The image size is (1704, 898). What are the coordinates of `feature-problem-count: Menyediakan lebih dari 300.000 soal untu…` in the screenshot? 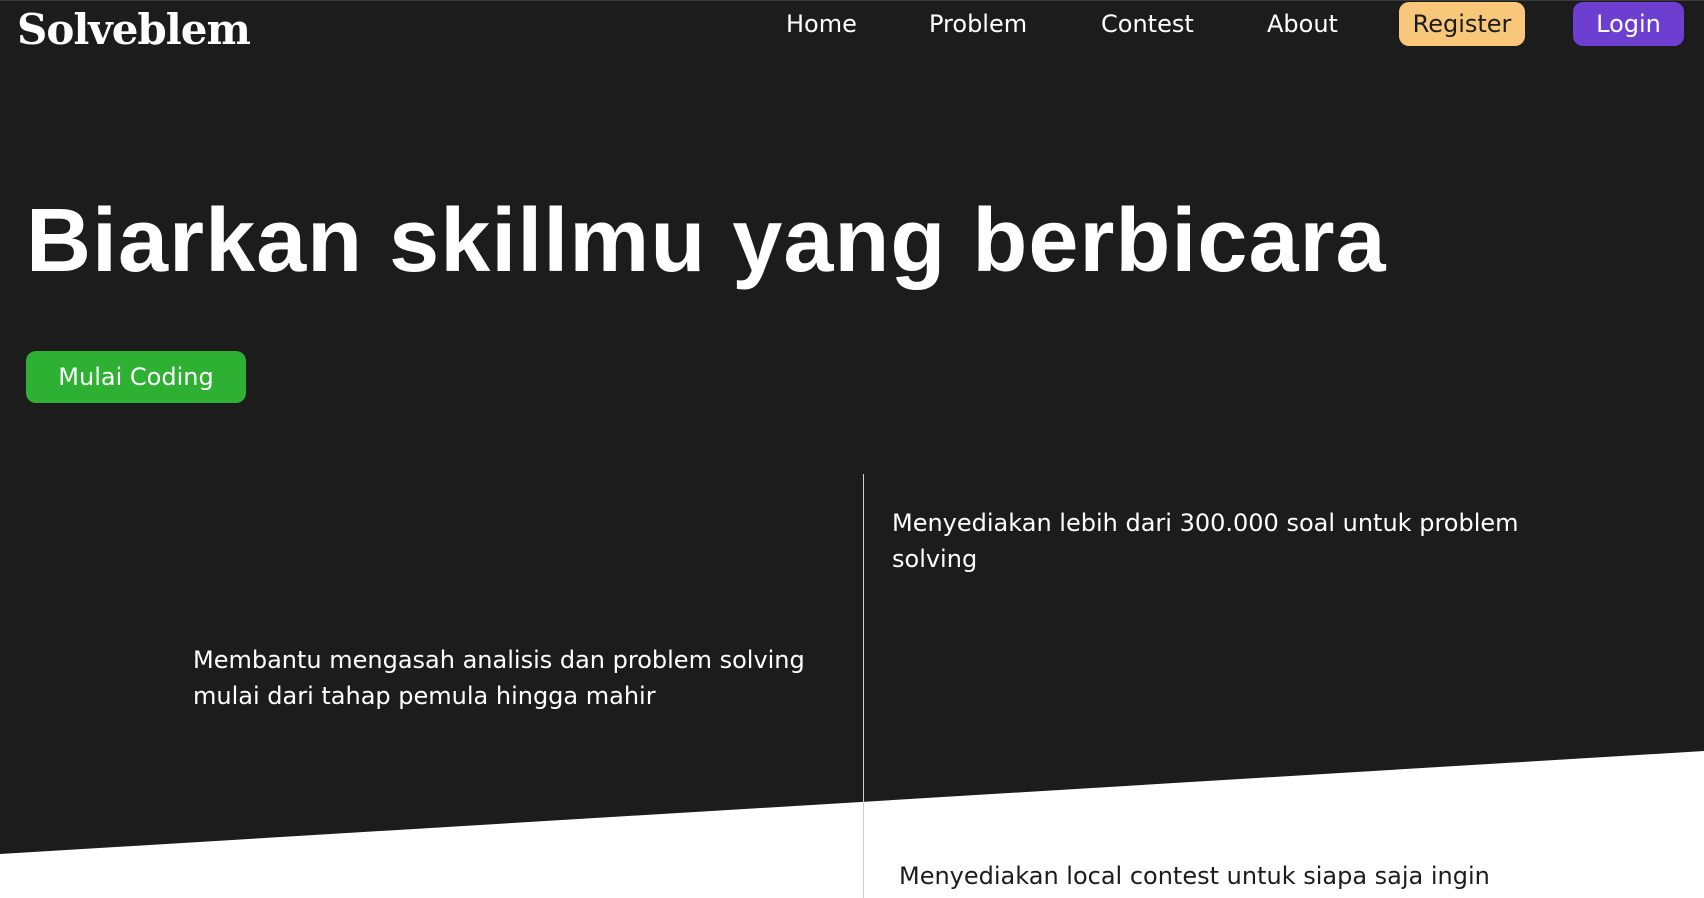 It's located at (1205, 541).